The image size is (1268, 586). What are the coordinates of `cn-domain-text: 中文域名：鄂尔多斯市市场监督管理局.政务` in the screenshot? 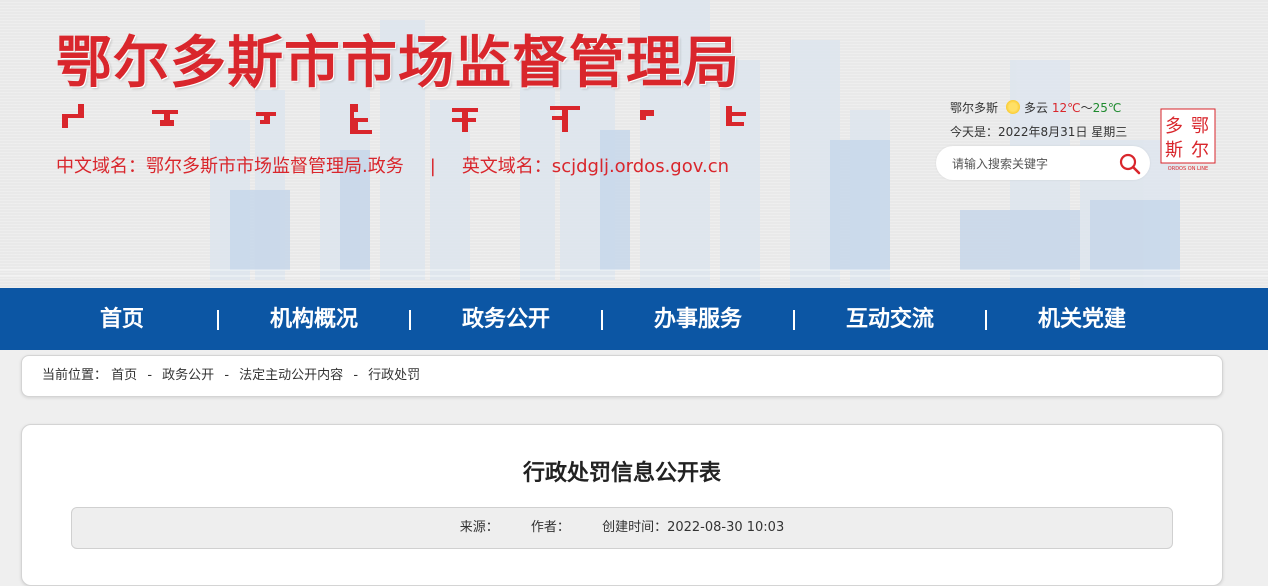 It's located at (230, 166).